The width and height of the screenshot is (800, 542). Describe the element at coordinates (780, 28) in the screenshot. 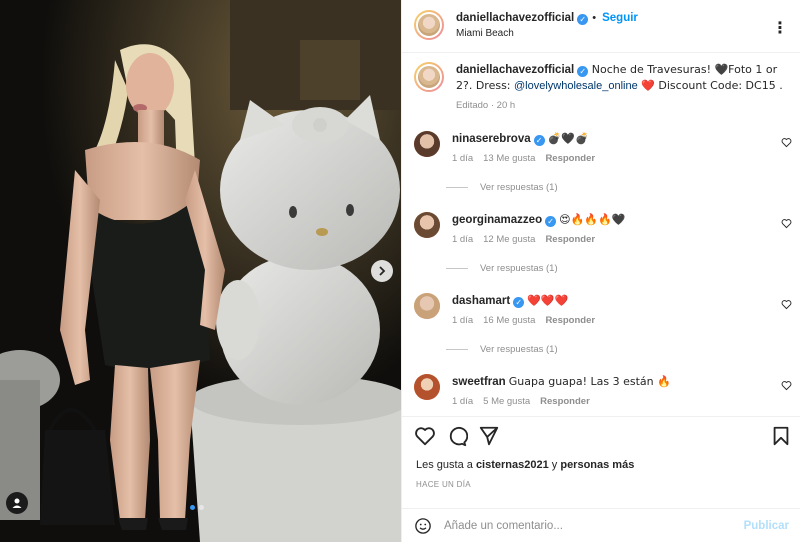

I see `more-options-icon: ⋮` at that location.